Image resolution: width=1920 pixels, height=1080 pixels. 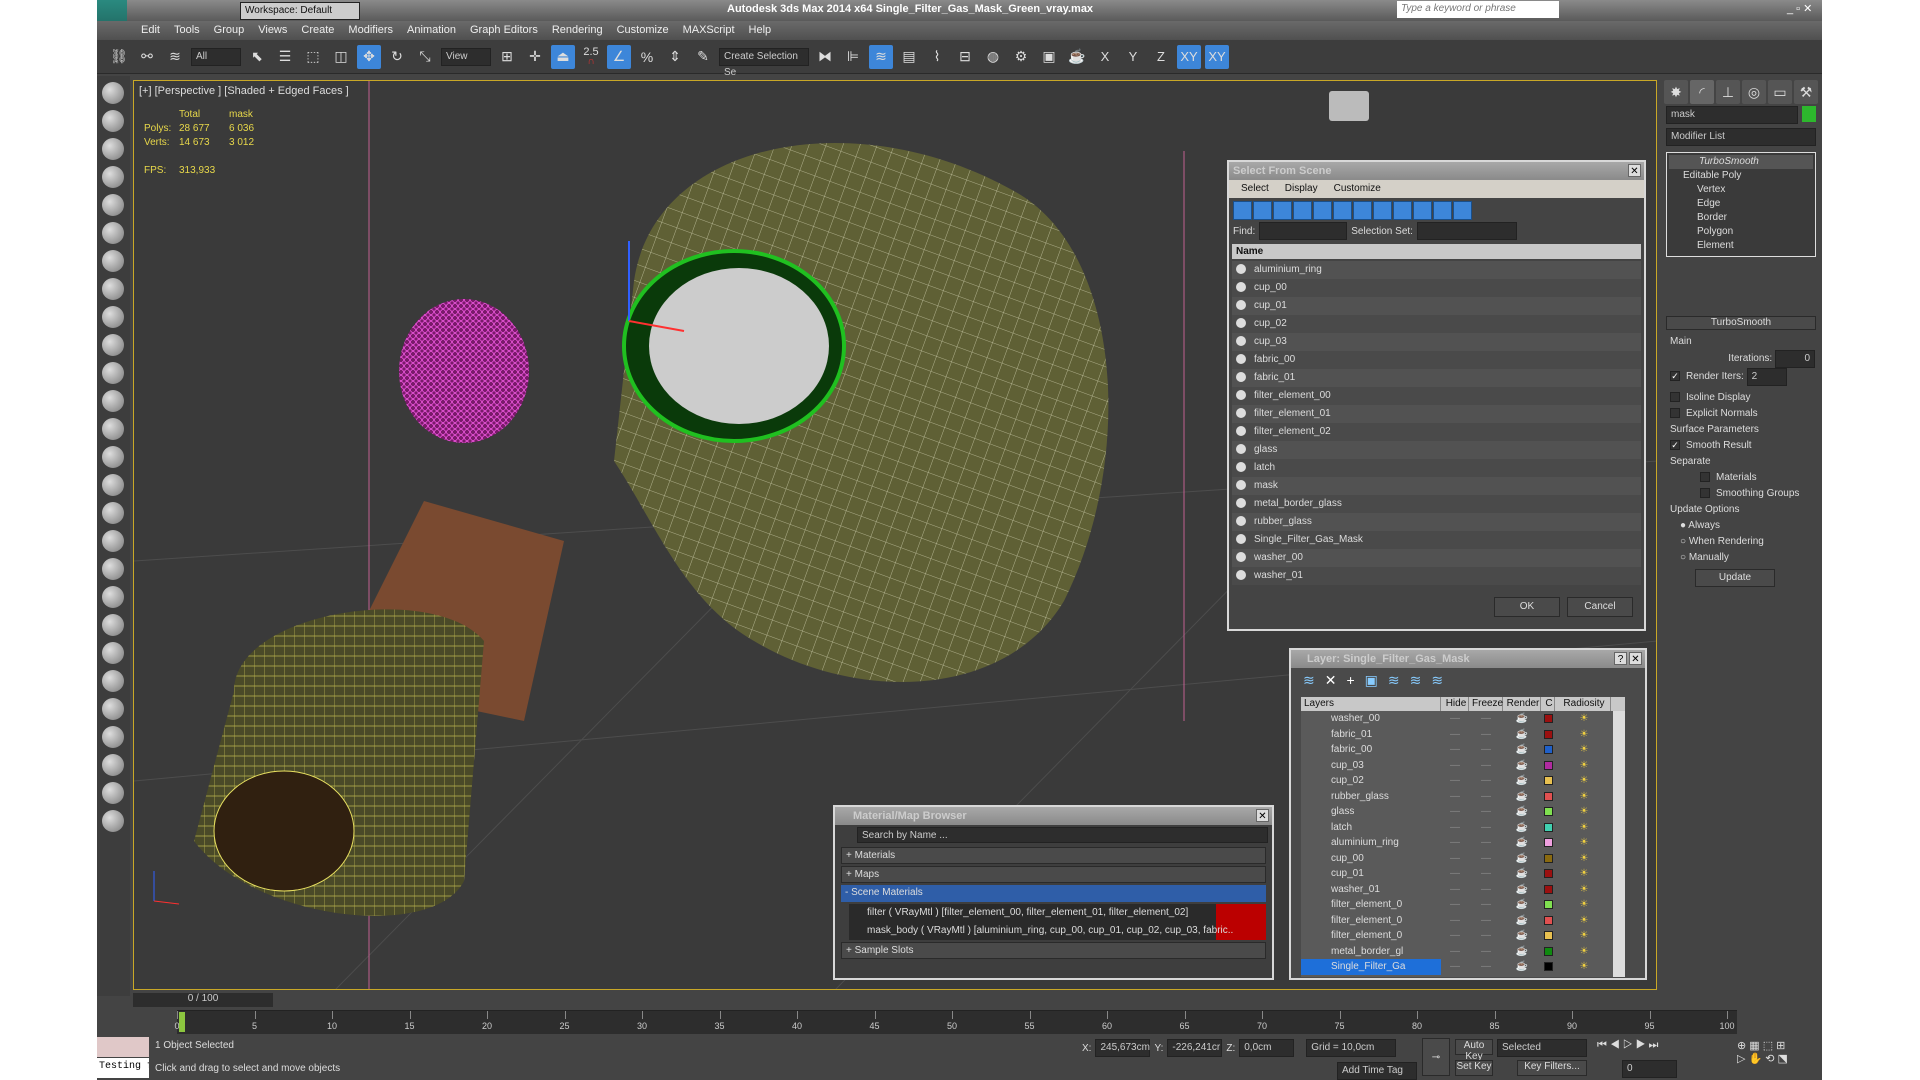 I want to click on cancel-button: Cancel, so click(x=1600, y=607).